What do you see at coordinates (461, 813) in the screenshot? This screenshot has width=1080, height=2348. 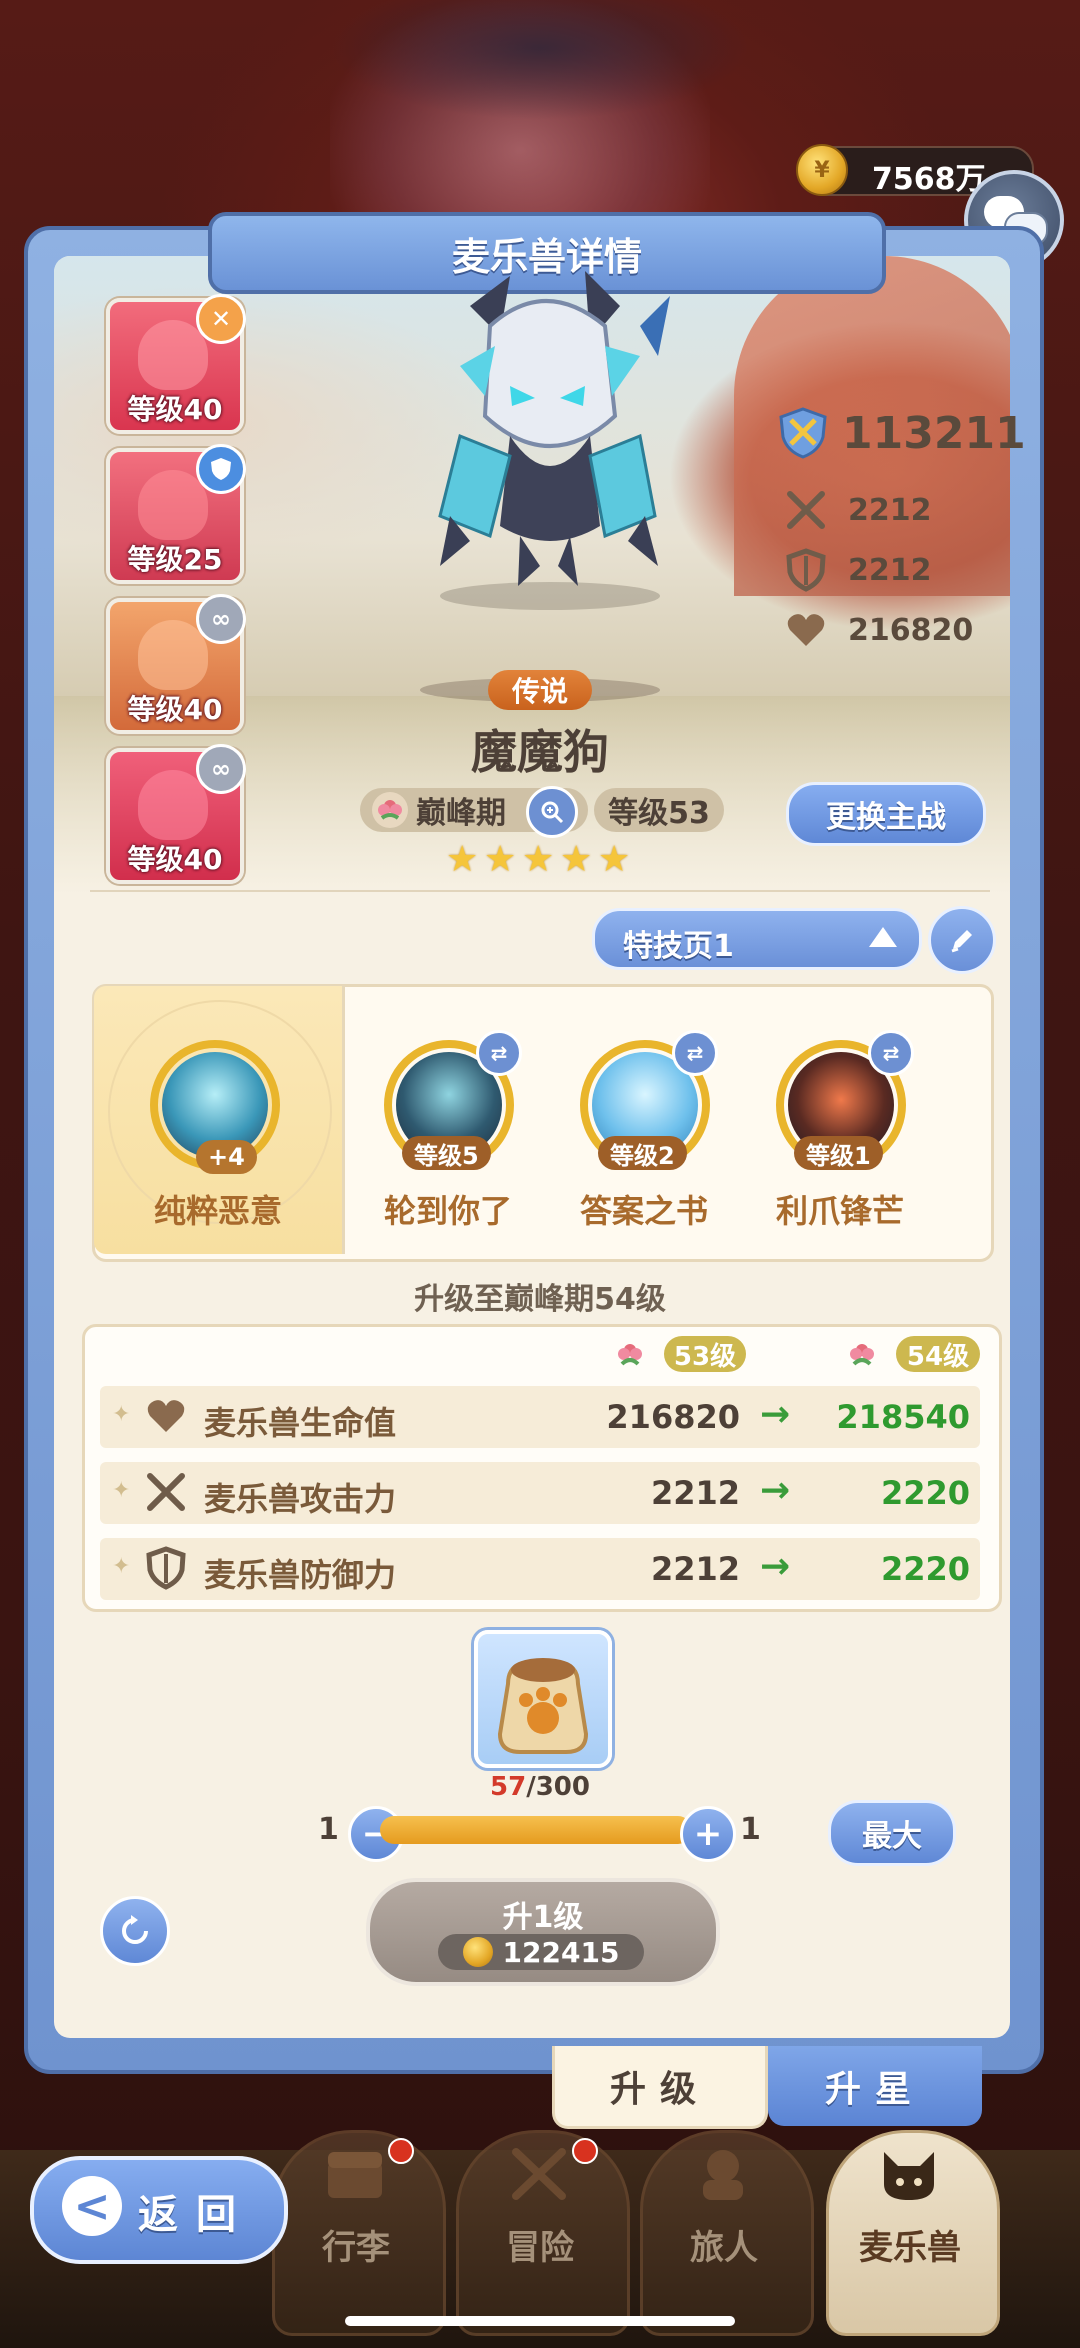 I see `stage-label: 巅峰期` at bounding box center [461, 813].